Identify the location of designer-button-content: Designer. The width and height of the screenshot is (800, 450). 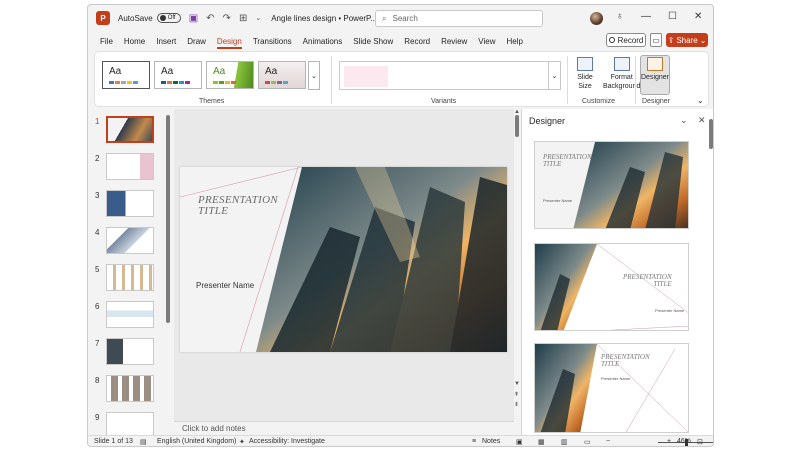
(655, 69).